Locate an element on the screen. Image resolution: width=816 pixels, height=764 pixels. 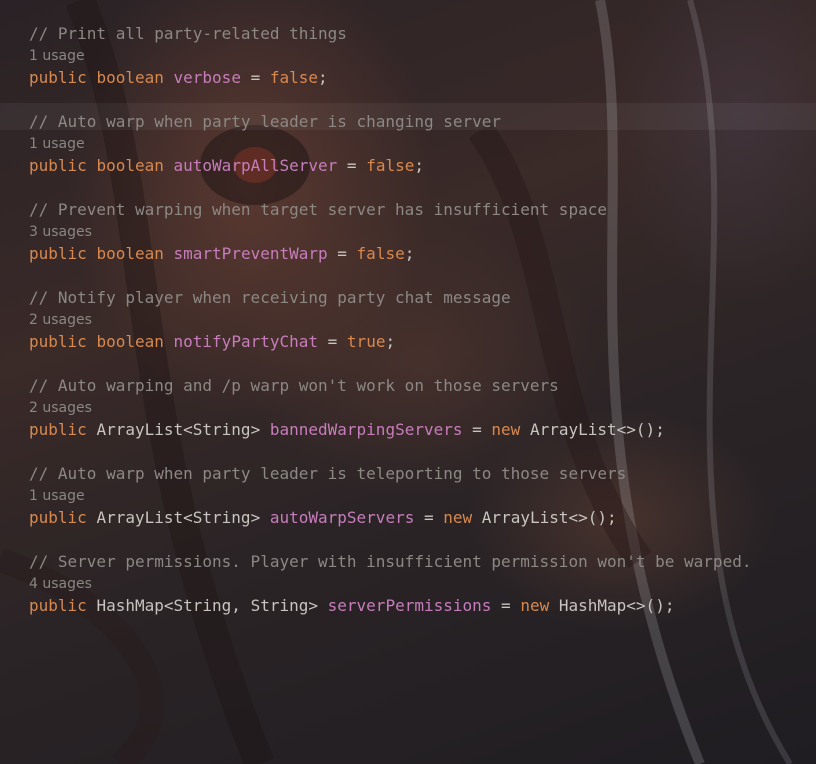
constructor-call: HashMap<>() is located at coordinates (611, 605).